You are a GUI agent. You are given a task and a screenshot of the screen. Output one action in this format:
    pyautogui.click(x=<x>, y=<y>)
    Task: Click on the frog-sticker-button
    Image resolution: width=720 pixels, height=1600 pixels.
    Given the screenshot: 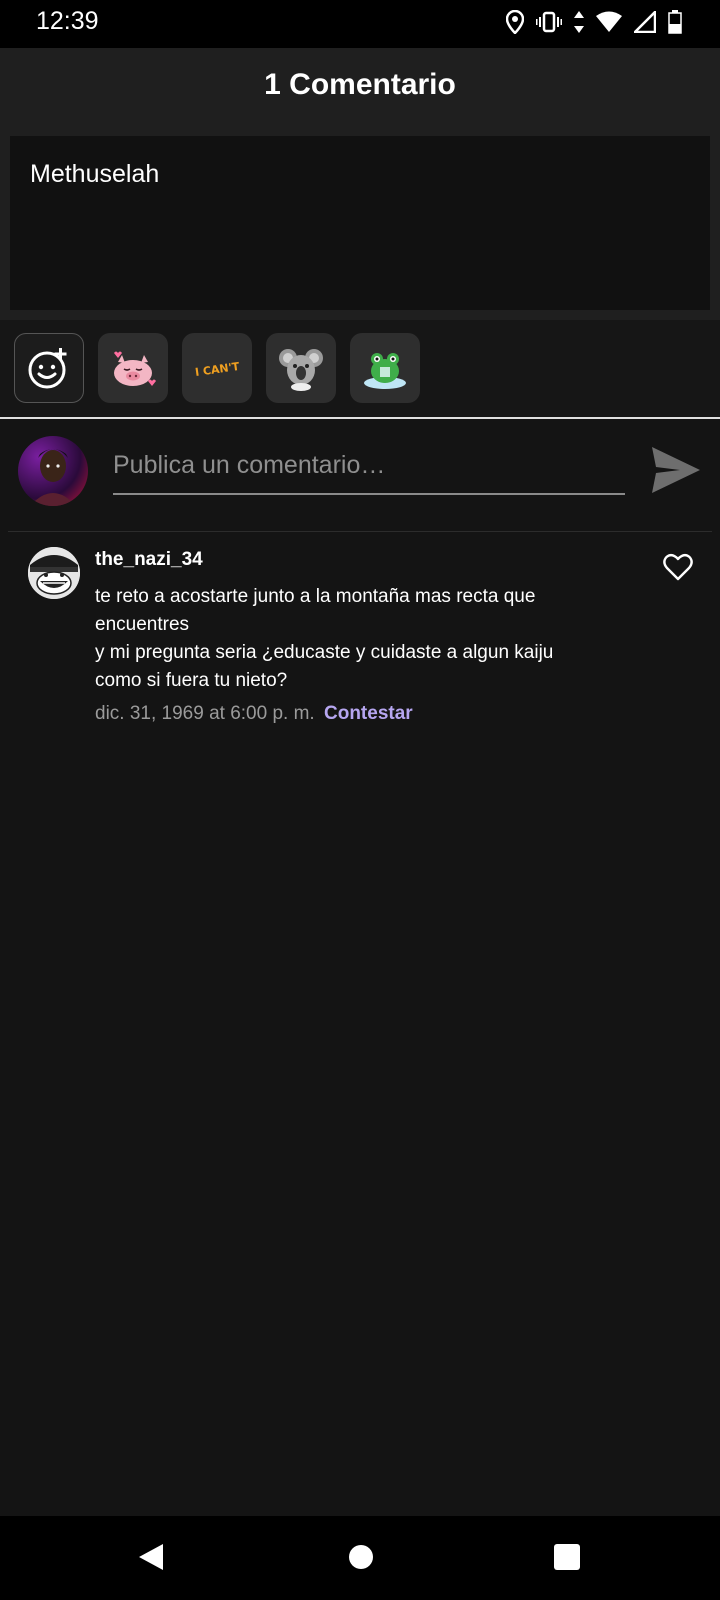 What is the action you would take?
    pyautogui.click(x=385, y=368)
    